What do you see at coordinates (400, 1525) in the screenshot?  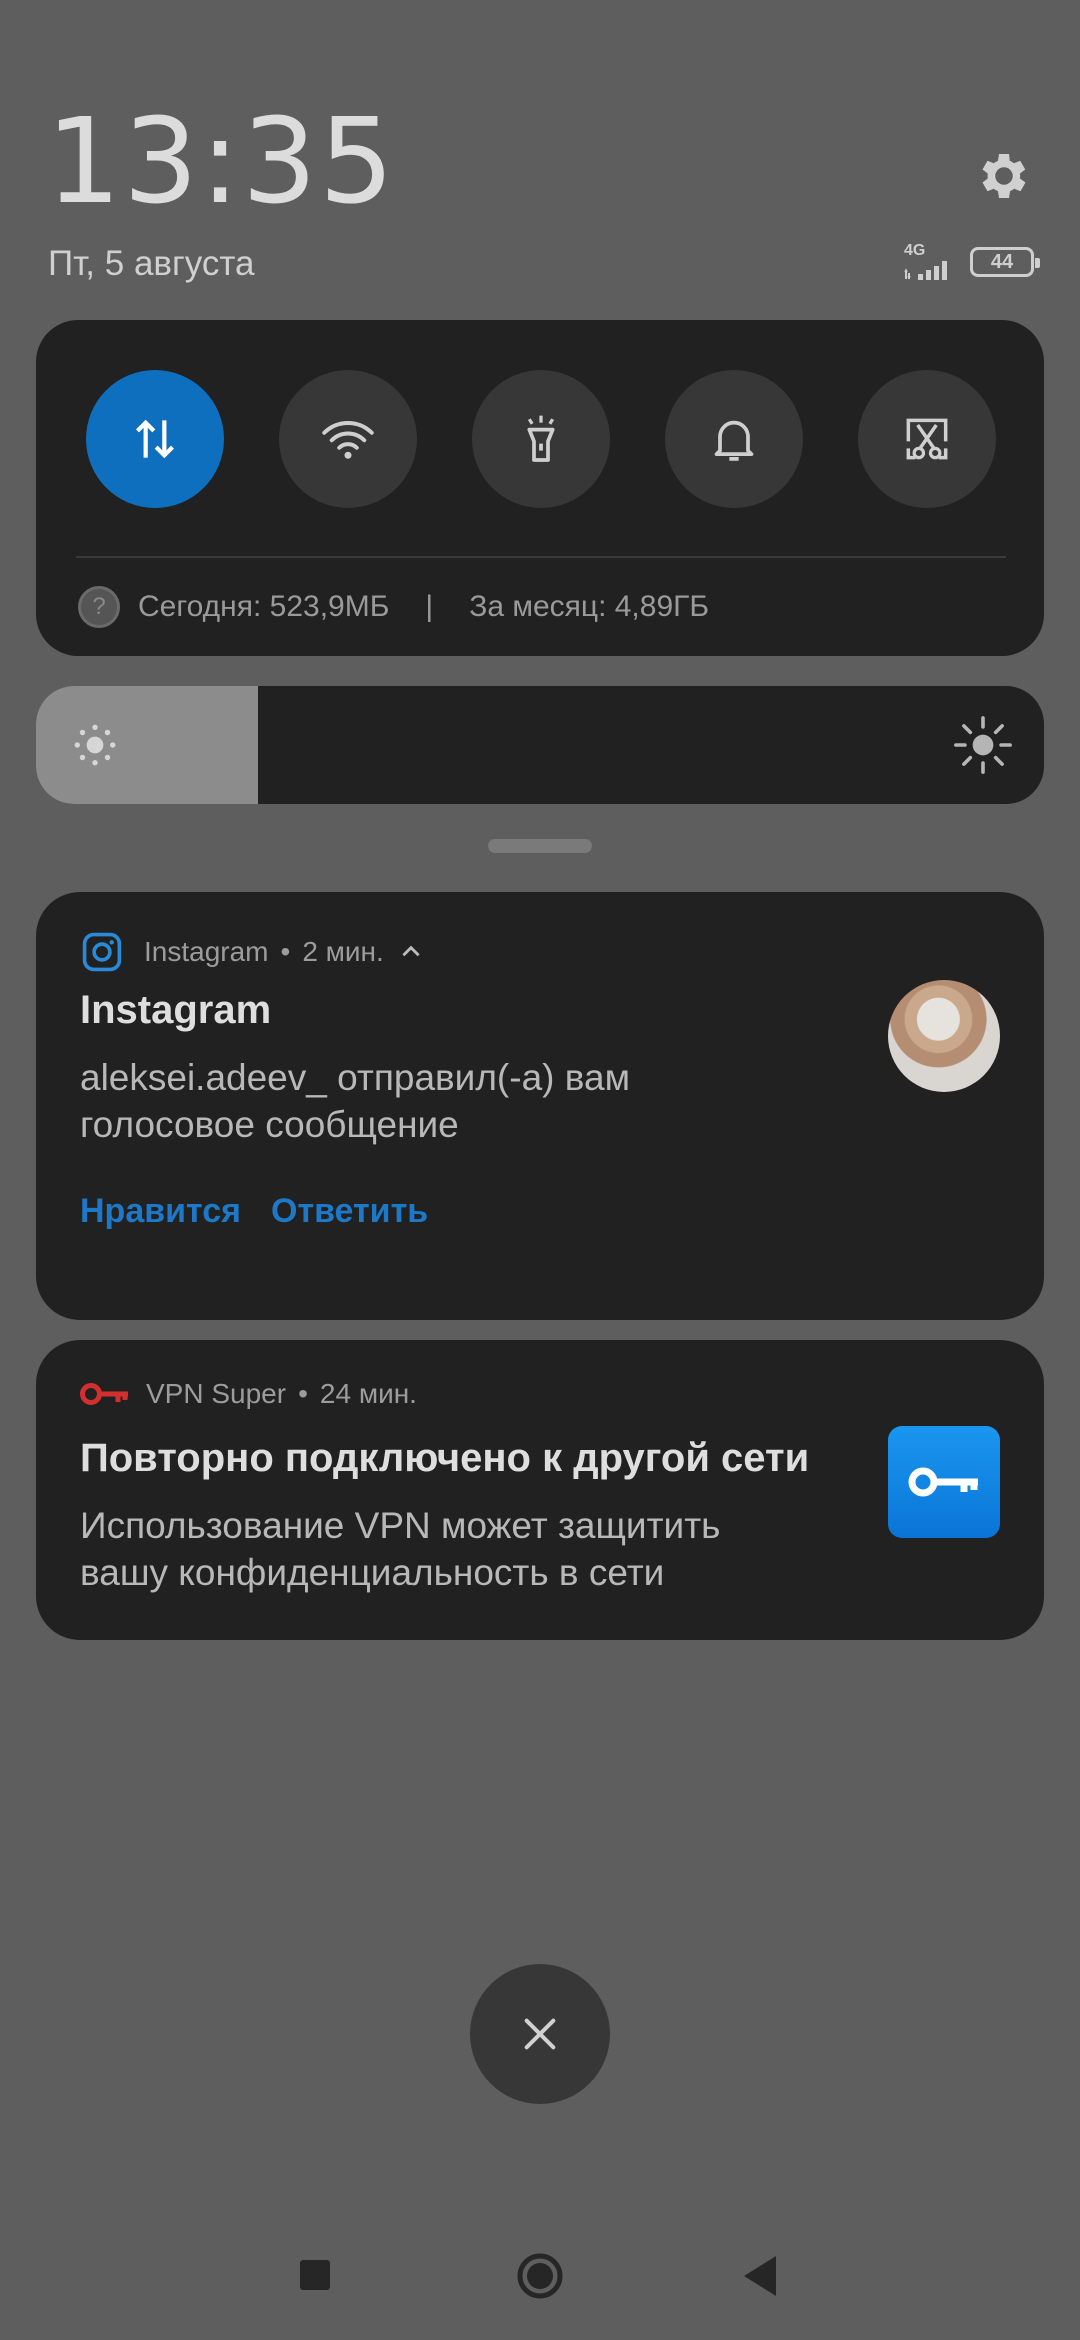 I see `notification-body-line: Использование VPN может защитить` at bounding box center [400, 1525].